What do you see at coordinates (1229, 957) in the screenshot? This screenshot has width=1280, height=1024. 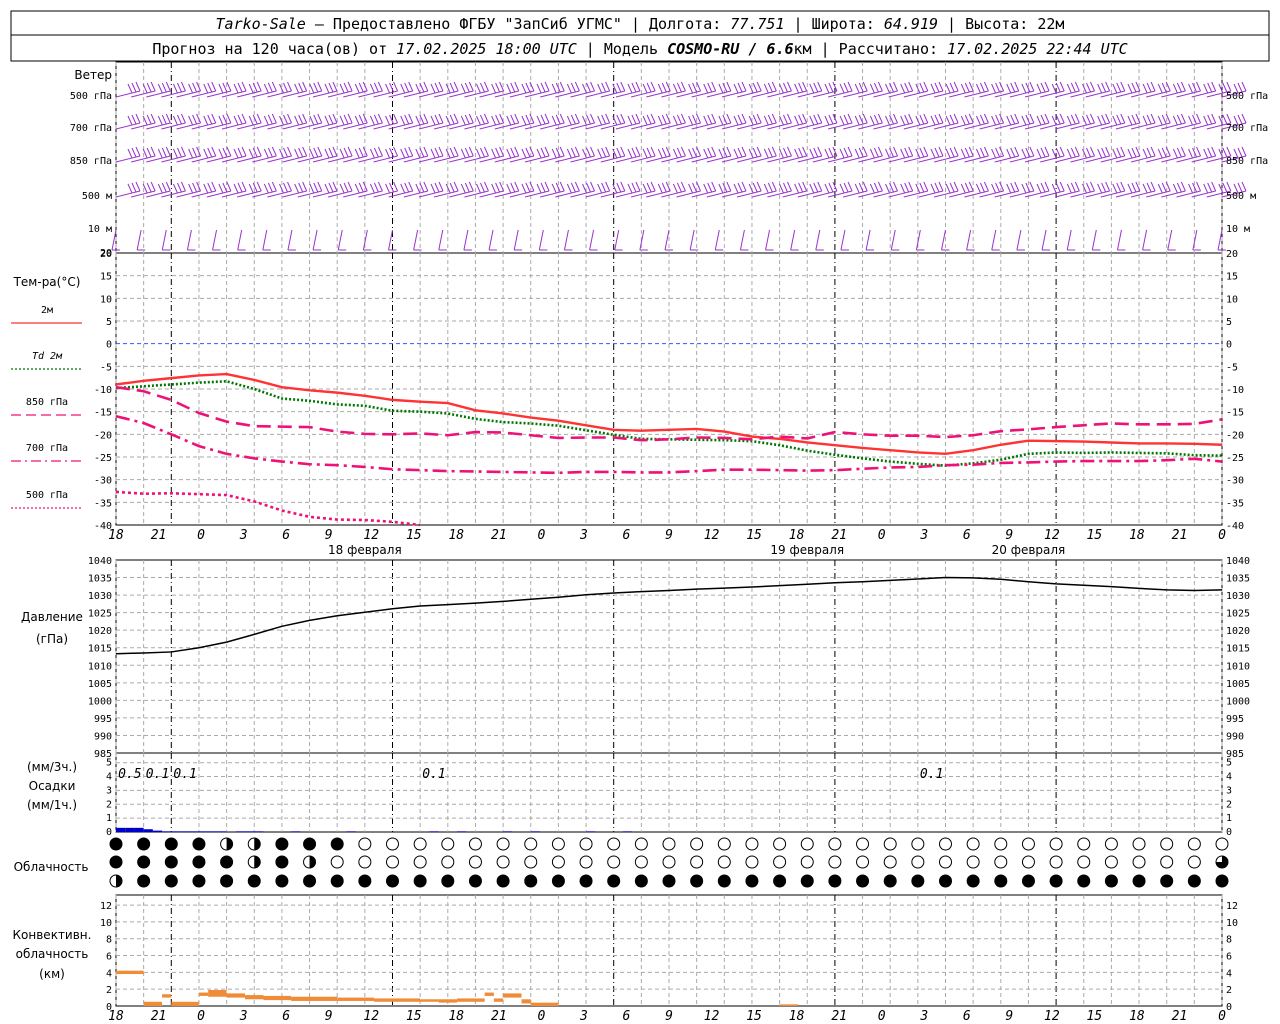 I see `conv-tick-label: 6` at bounding box center [1229, 957].